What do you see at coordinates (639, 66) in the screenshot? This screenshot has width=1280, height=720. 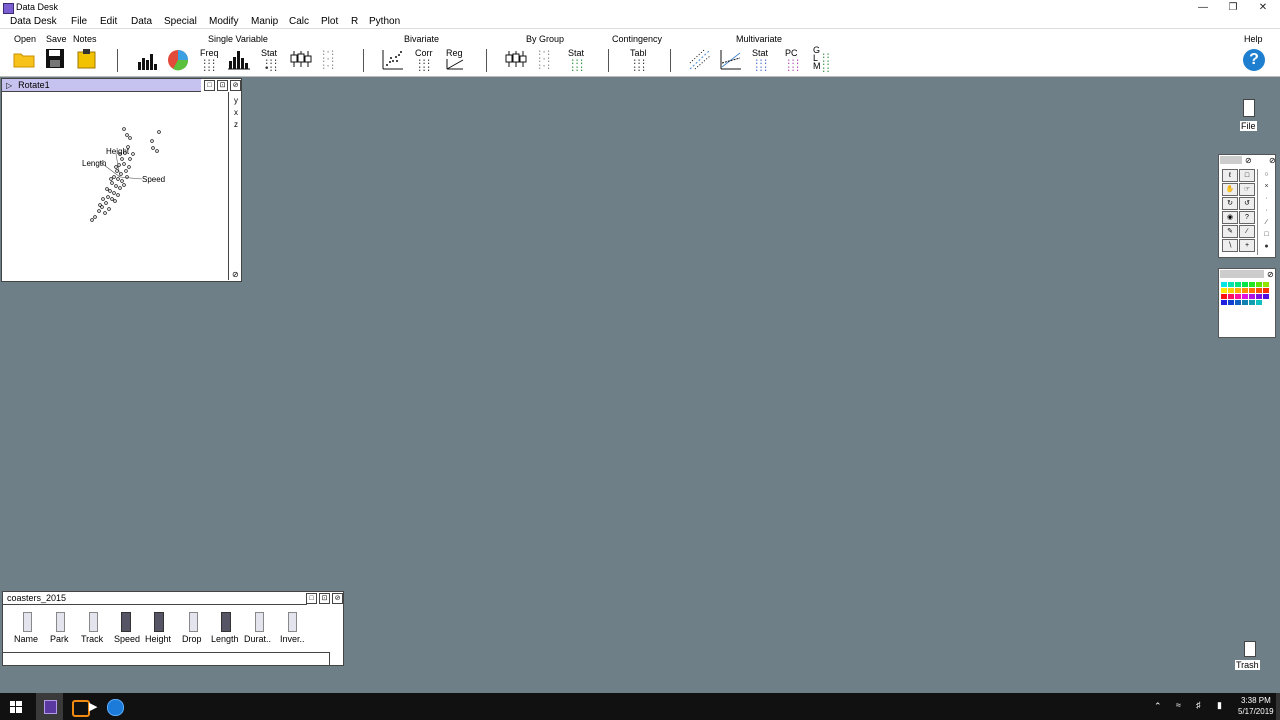 I see `contingency-table-icon: ::::::` at bounding box center [639, 66].